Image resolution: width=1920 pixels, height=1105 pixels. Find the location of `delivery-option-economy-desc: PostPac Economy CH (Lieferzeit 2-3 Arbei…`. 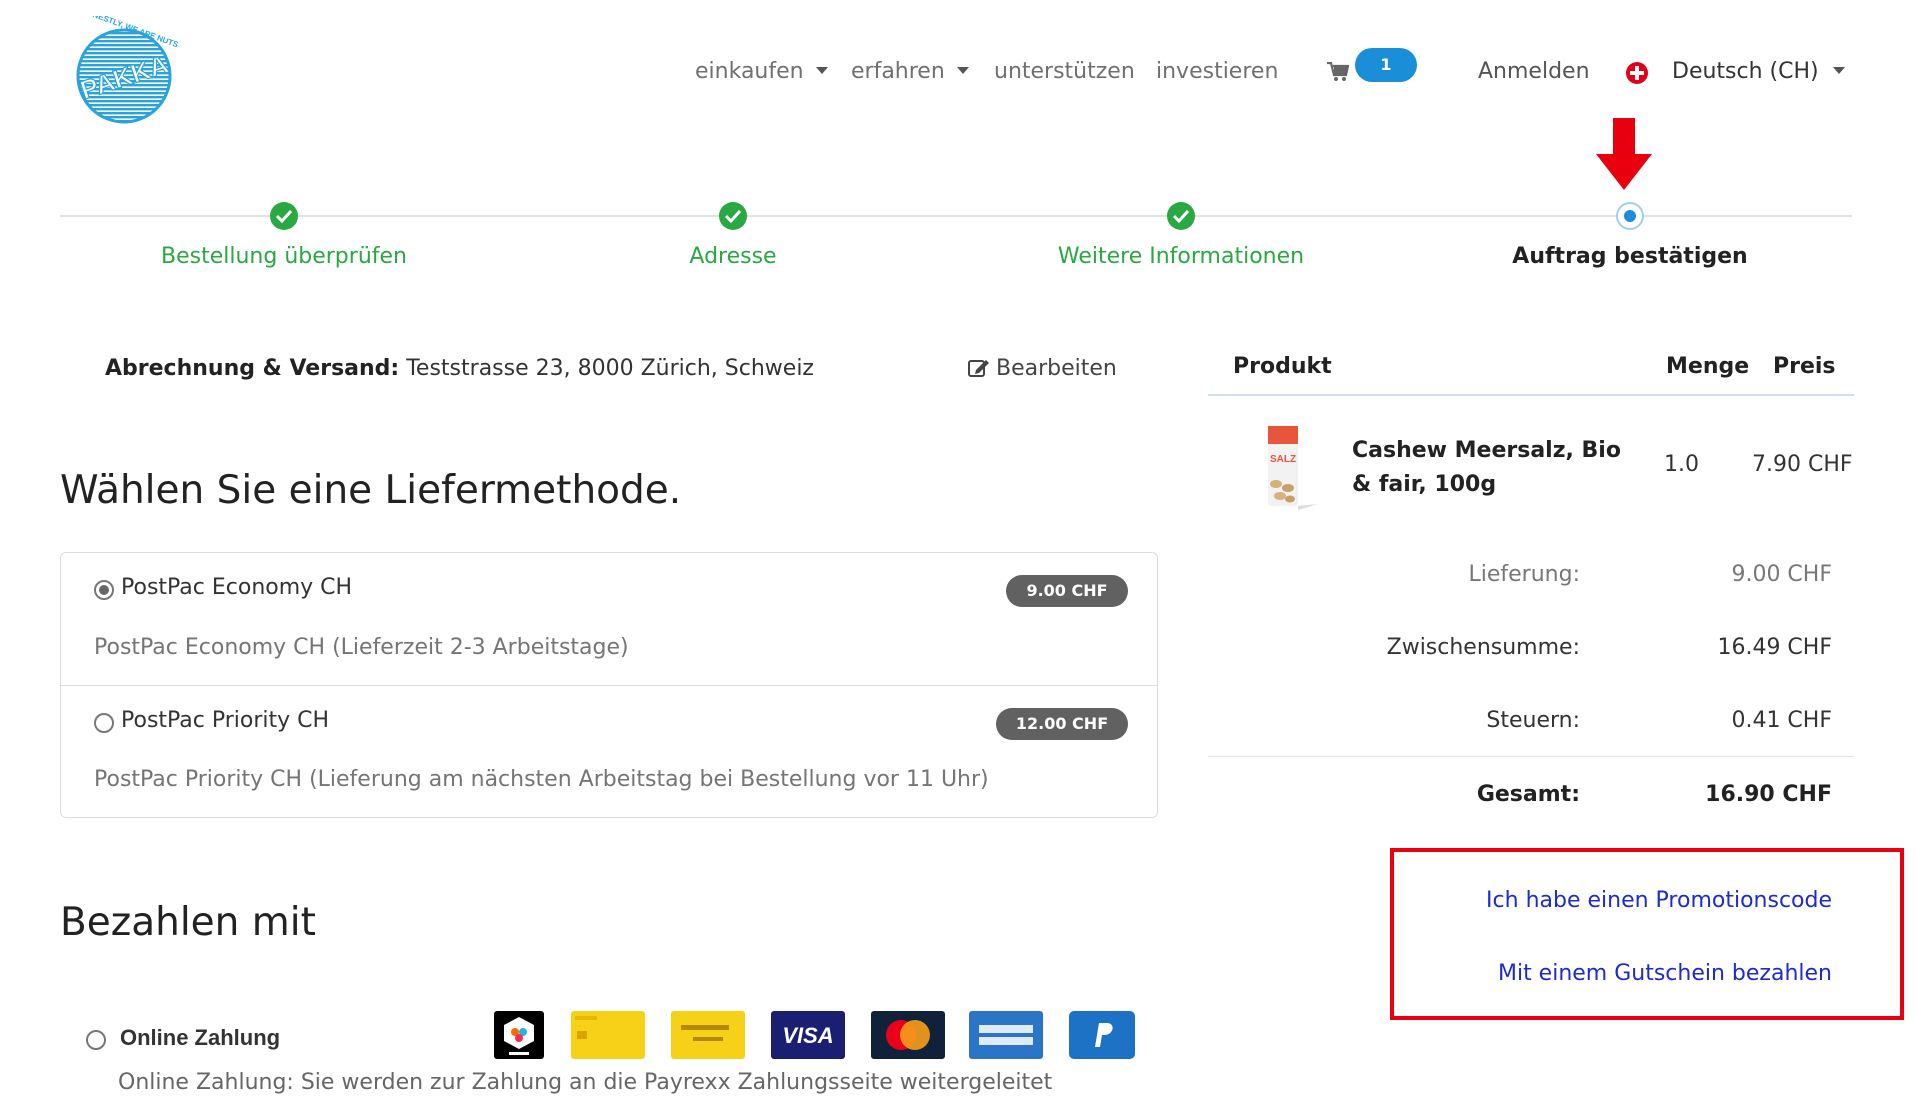

delivery-option-economy-desc: PostPac Economy CH (Lieferzeit 2-3 Arbei… is located at coordinates (361, 647).